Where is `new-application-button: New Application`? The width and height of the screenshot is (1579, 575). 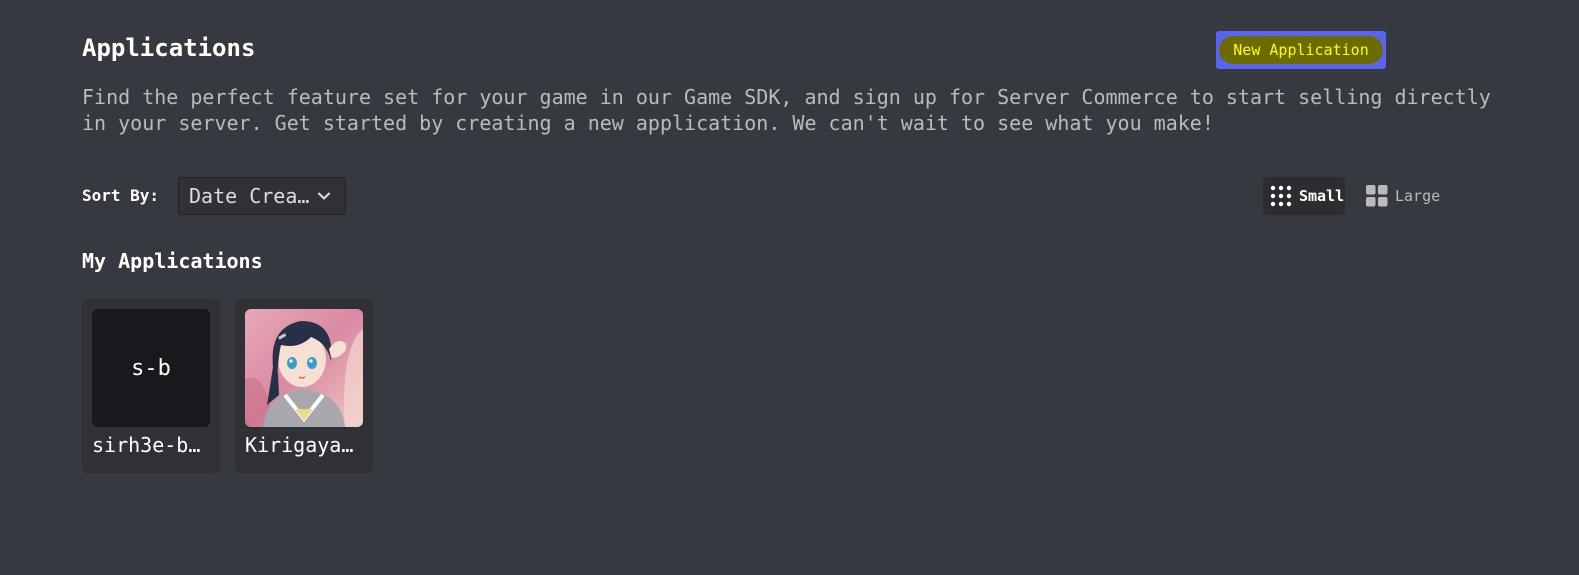
new-application-button: New Application is located at coordinates (1301, 50).